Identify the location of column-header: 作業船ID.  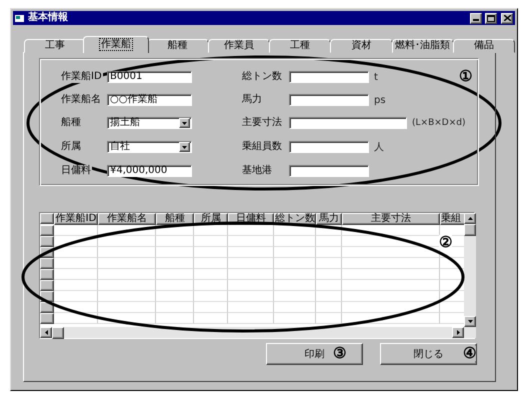
(76, 219).